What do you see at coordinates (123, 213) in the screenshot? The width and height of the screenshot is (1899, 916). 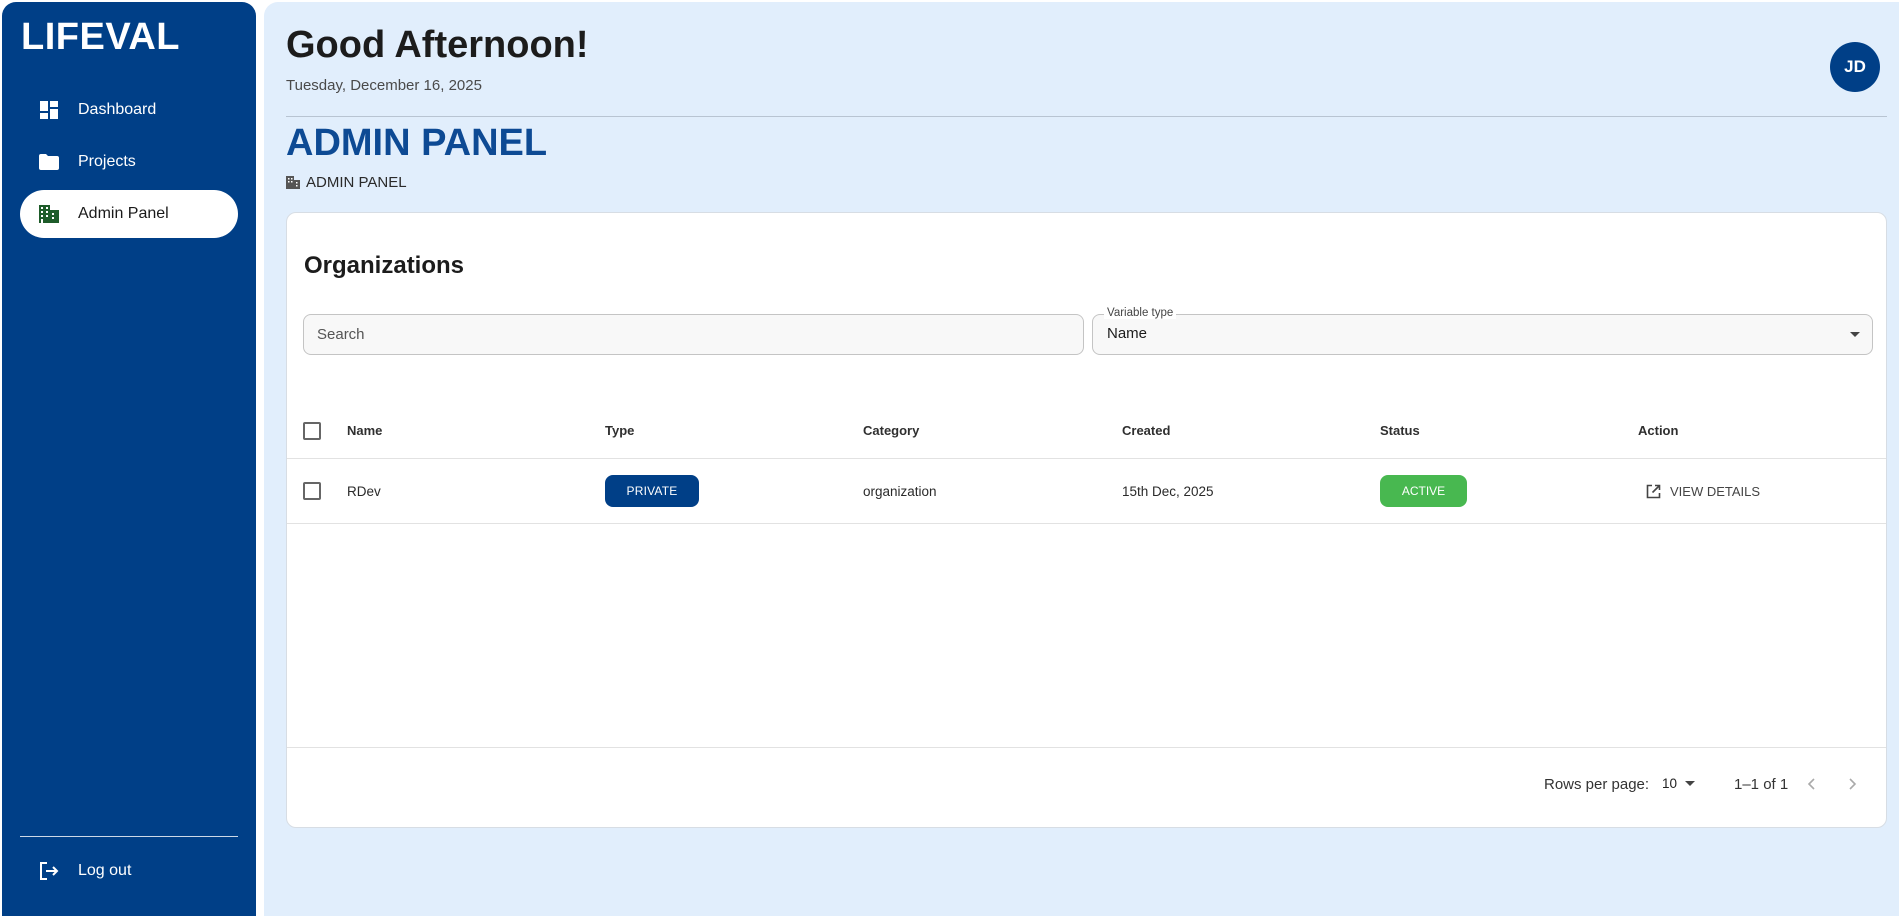 I see `sidebar-item-label: Admin Panel` at bounding box center [123, 213].